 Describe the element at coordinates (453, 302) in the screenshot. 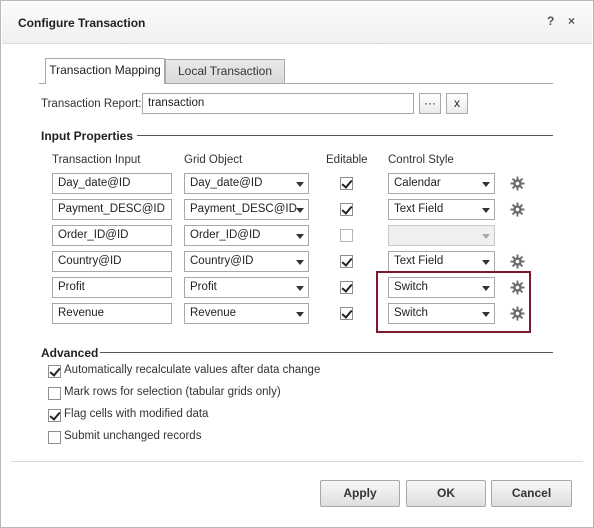

I see `highlight-box` at that location.